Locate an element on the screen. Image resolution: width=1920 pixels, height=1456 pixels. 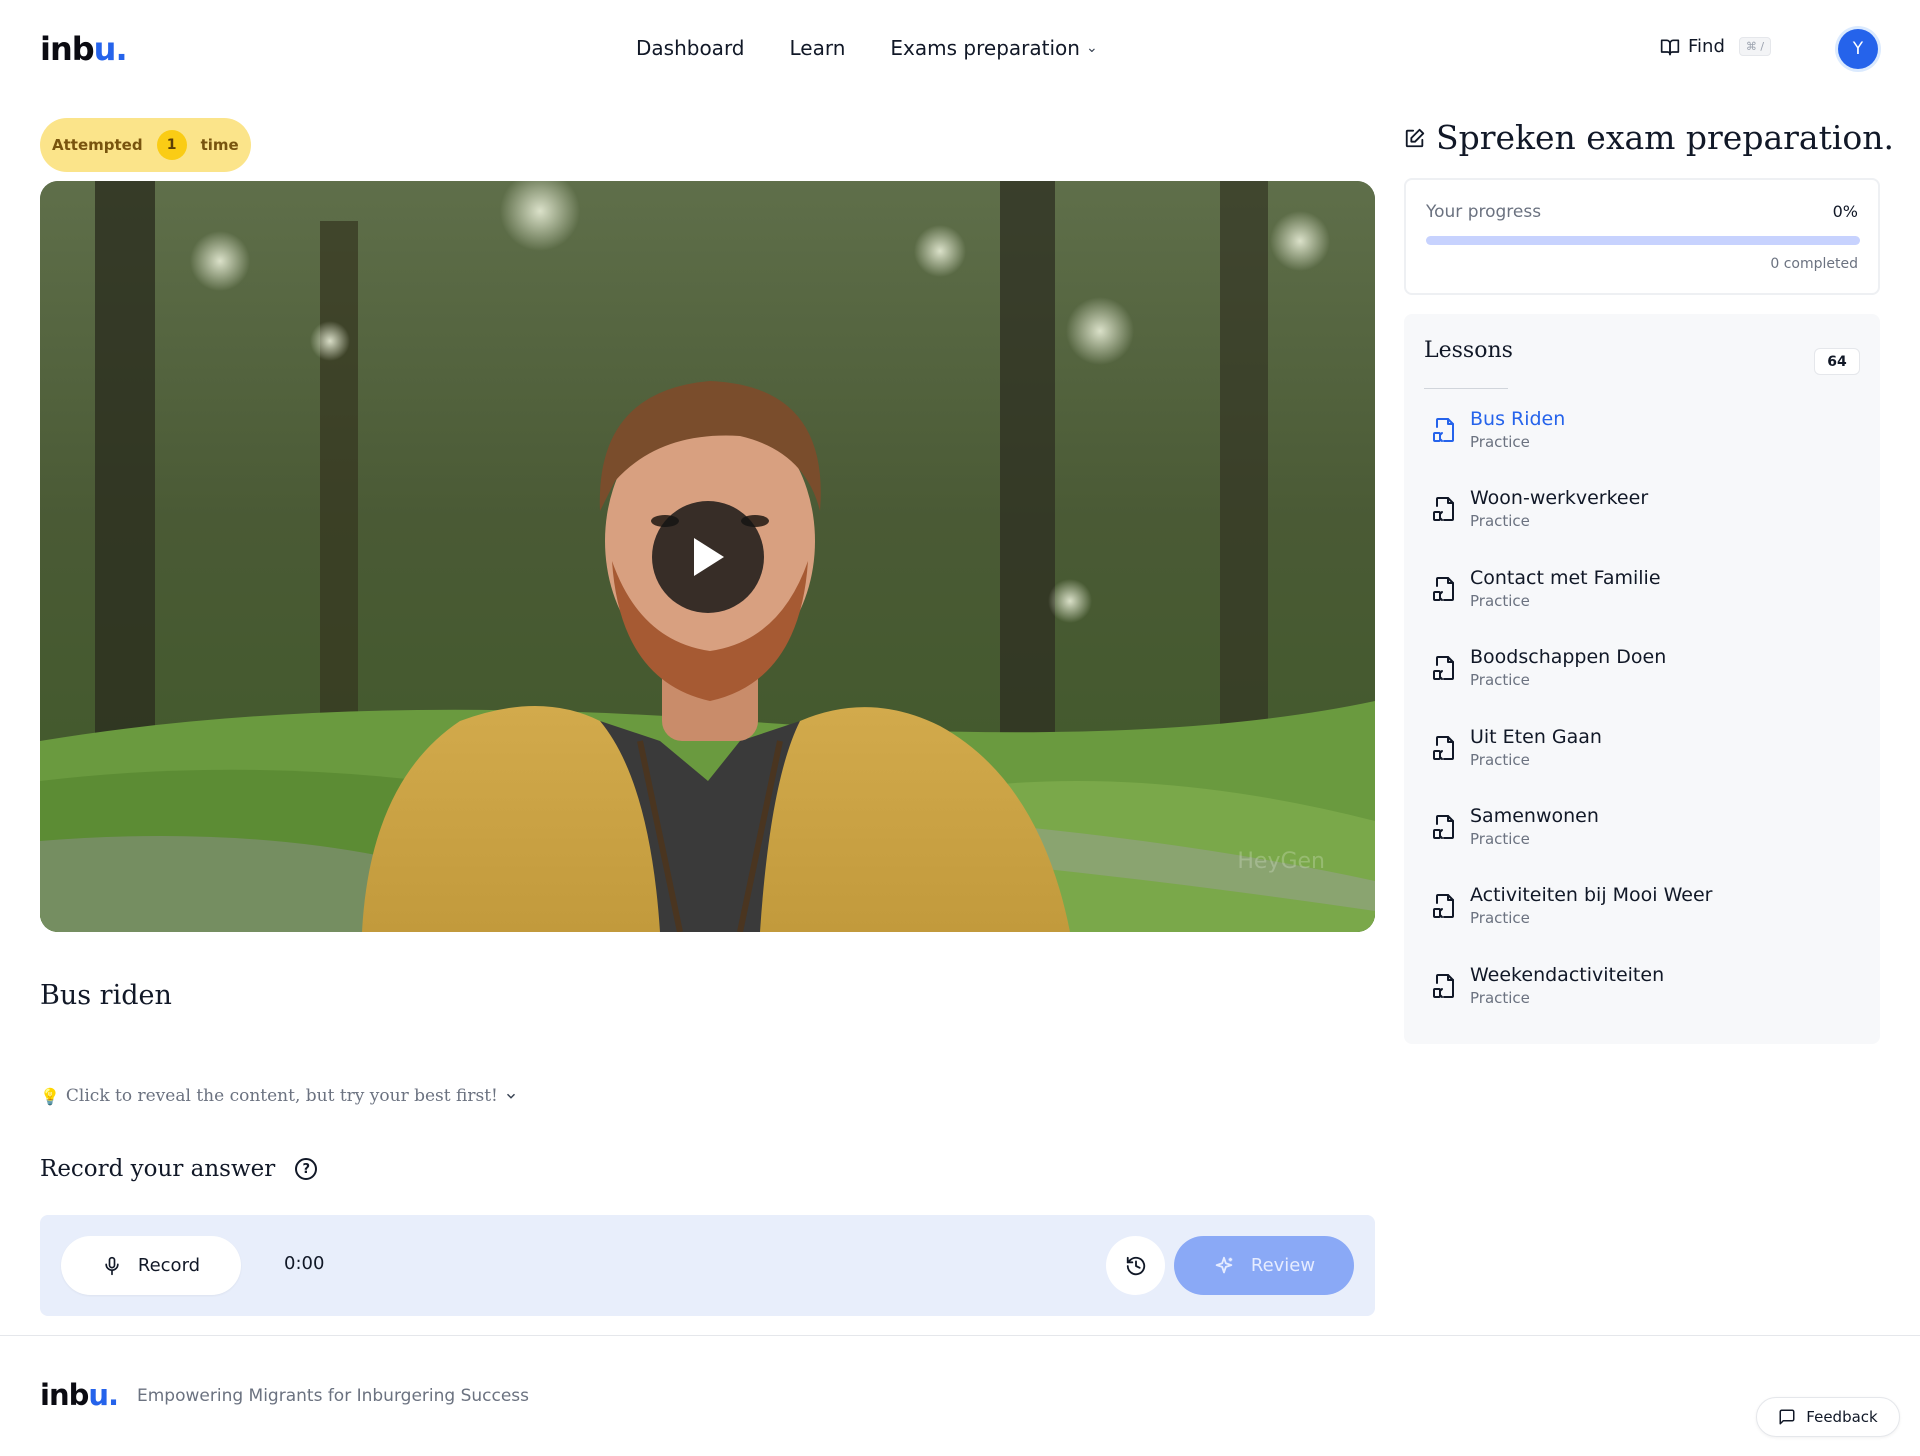
find-shortcut-badge: ⌘ / is located at coordinates (1755, 46).